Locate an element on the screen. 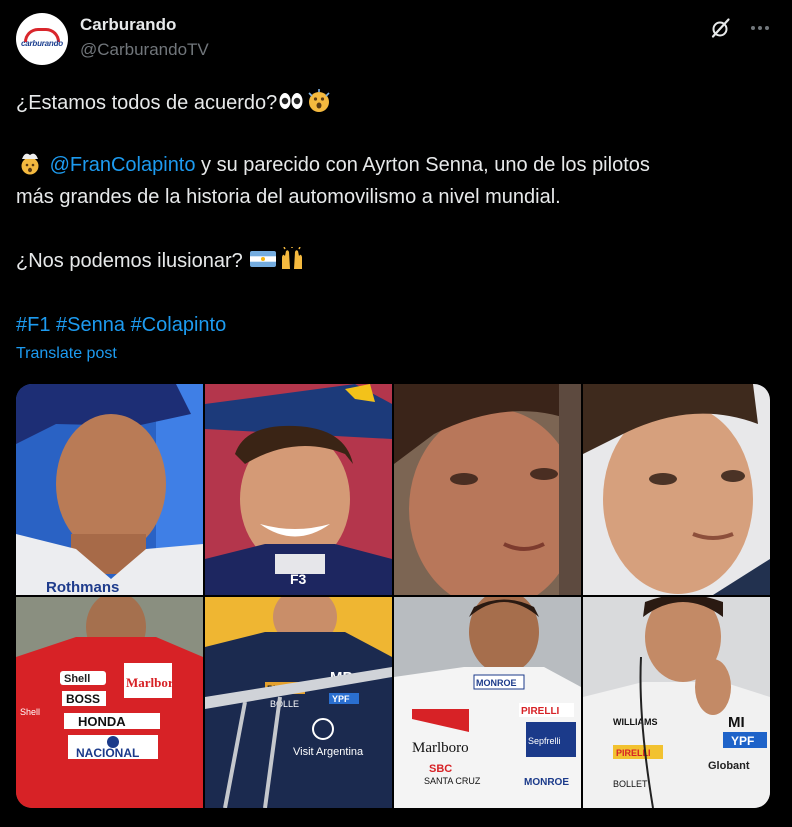  carburando-logo: carburando is located at coordinates (42, 39).